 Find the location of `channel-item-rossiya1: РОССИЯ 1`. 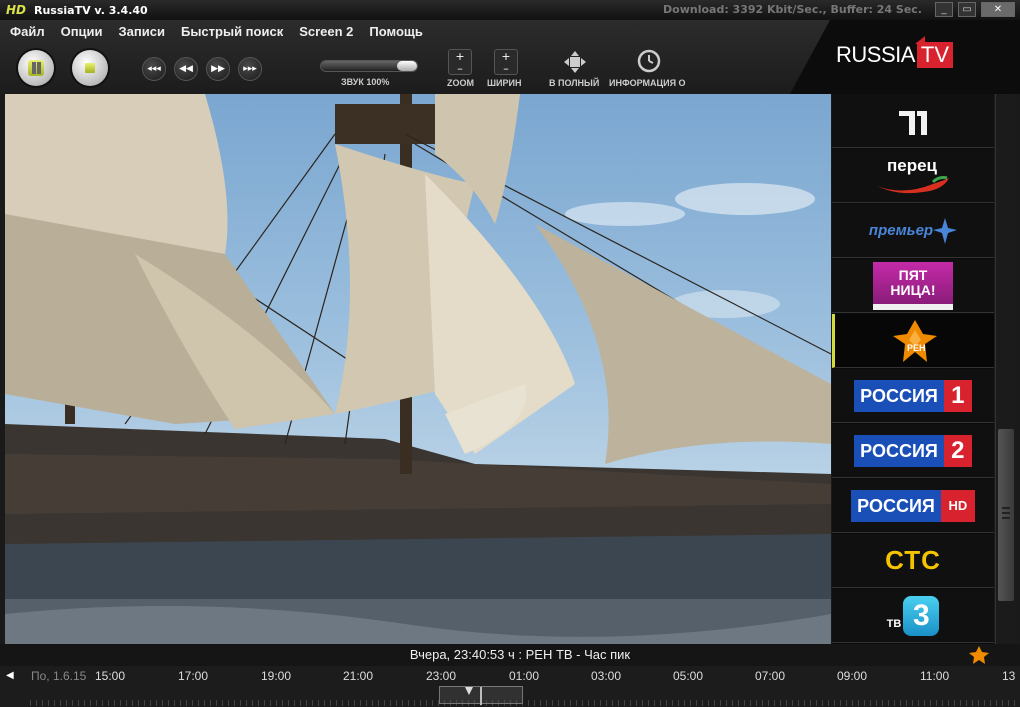

channel-item-rossiya1: РОССИЯ 1 is located at coordinates (913, 396).